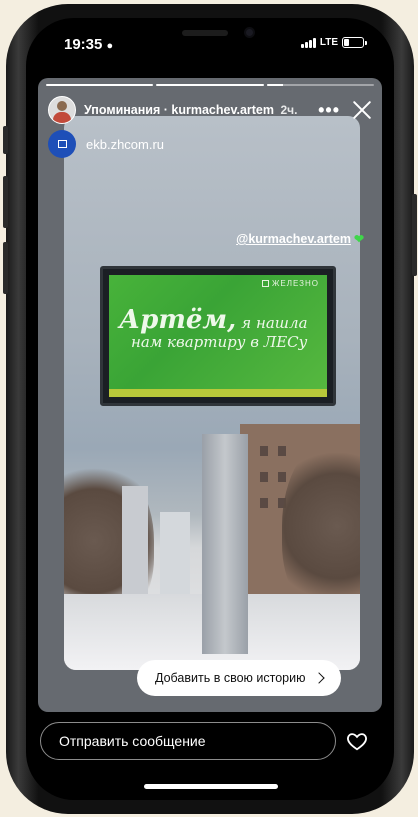  Describe the element at coordinates (211, 786) in the screenshot. I see `home-indicator` at that location.